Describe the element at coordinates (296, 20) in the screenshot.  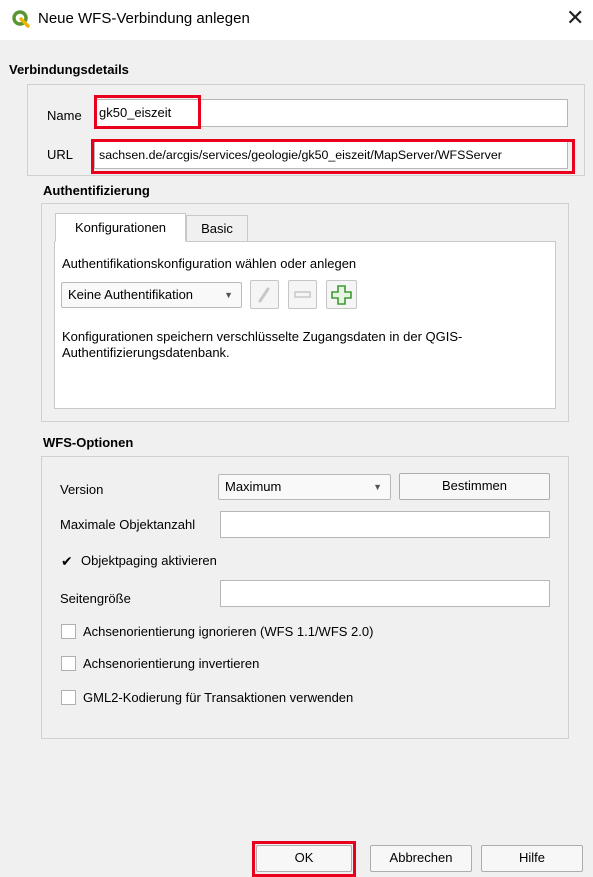
I see `title-bar: Neue WFS-Verbindung anlegen ✕` at that location.